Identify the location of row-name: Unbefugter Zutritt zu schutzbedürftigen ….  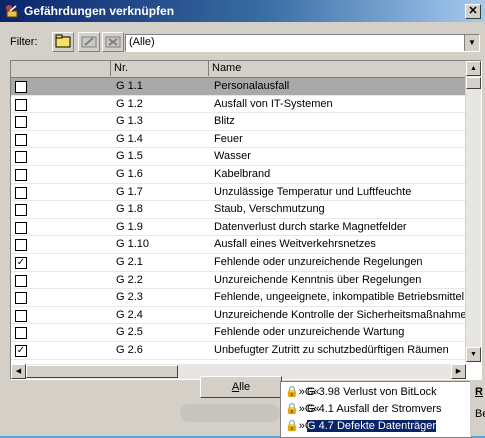
(331, 349).